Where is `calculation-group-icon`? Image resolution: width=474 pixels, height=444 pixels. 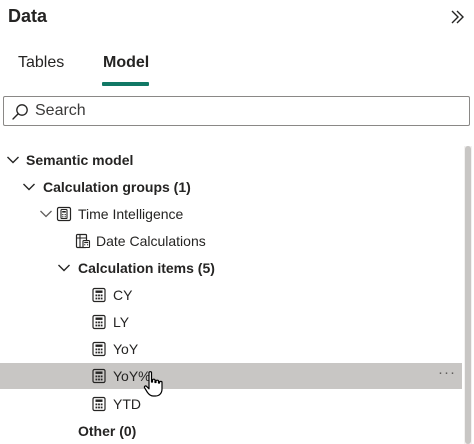 calculation-group-icon is located at coordinates (64, 214).